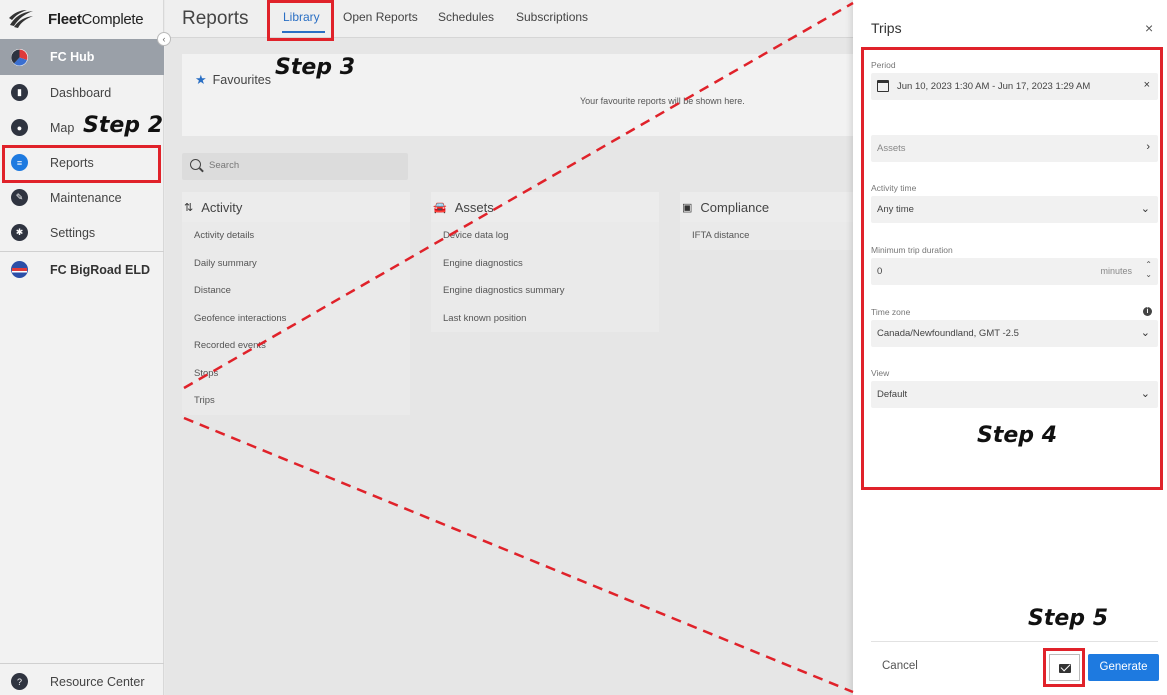 This screenshot has height=695, width=1167. Describe the element at coordinates (440, 207) in the screenshot. I see `car-icon: 🚘` at that location.